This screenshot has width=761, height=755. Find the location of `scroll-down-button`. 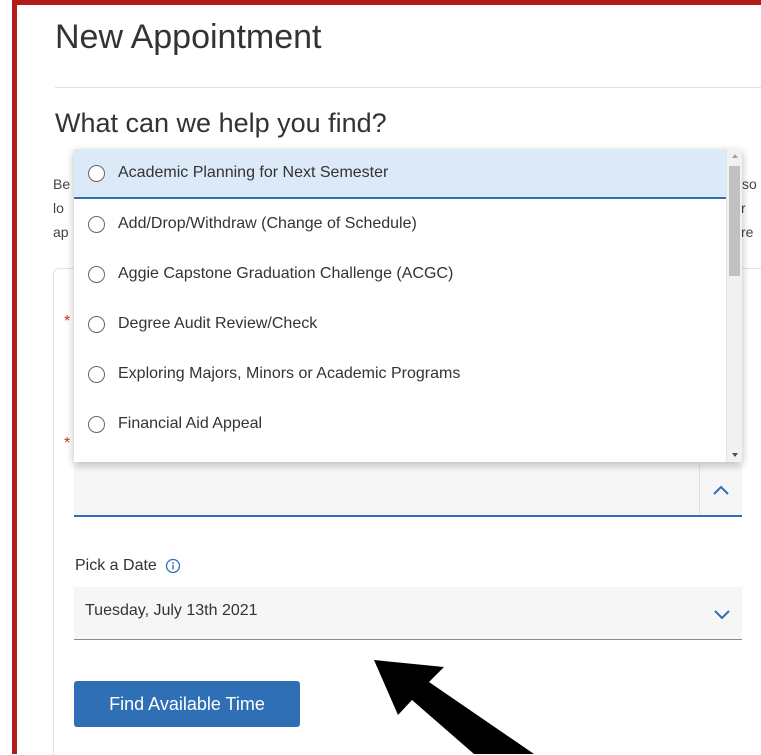

scroll-down-button is located at coordinates (734, 455).